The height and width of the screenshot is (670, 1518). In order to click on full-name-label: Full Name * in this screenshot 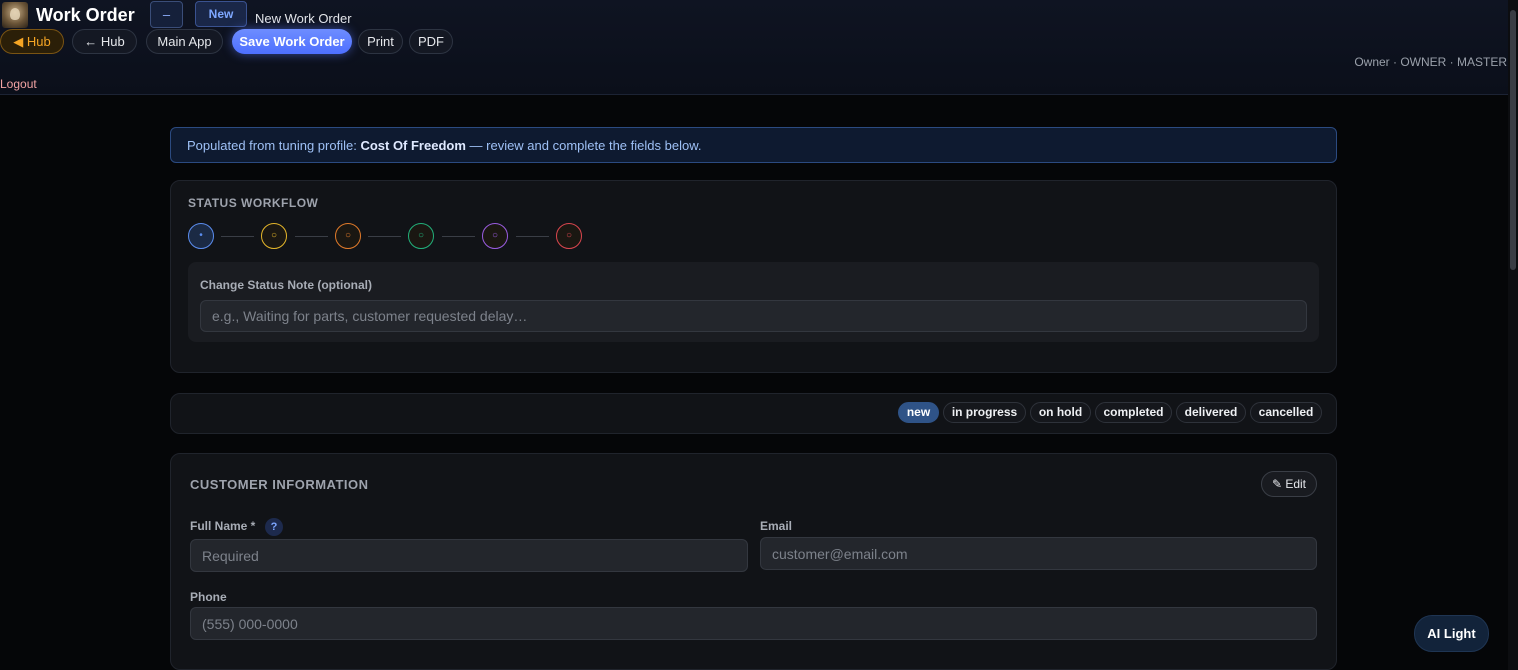, I will do `click(223, 526)`.